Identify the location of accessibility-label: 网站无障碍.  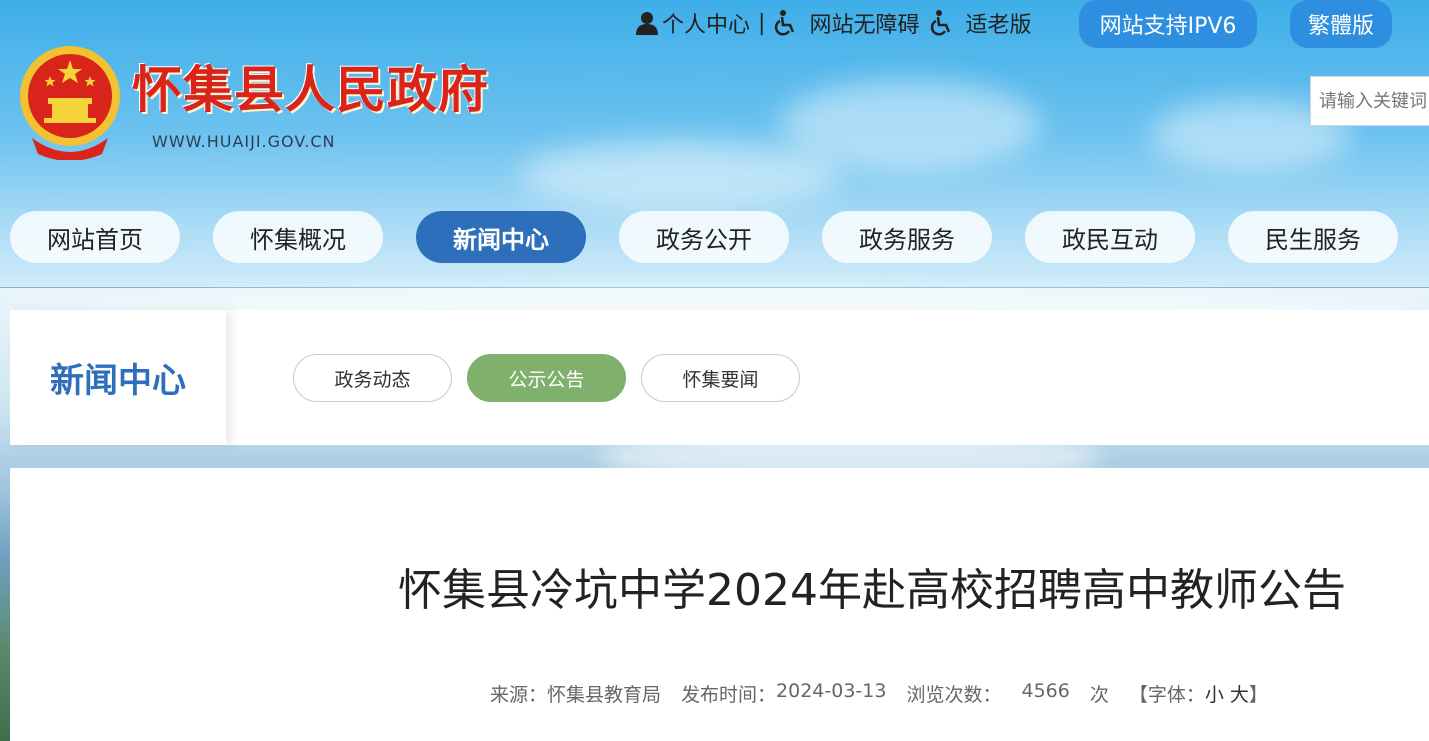
(864, 25).